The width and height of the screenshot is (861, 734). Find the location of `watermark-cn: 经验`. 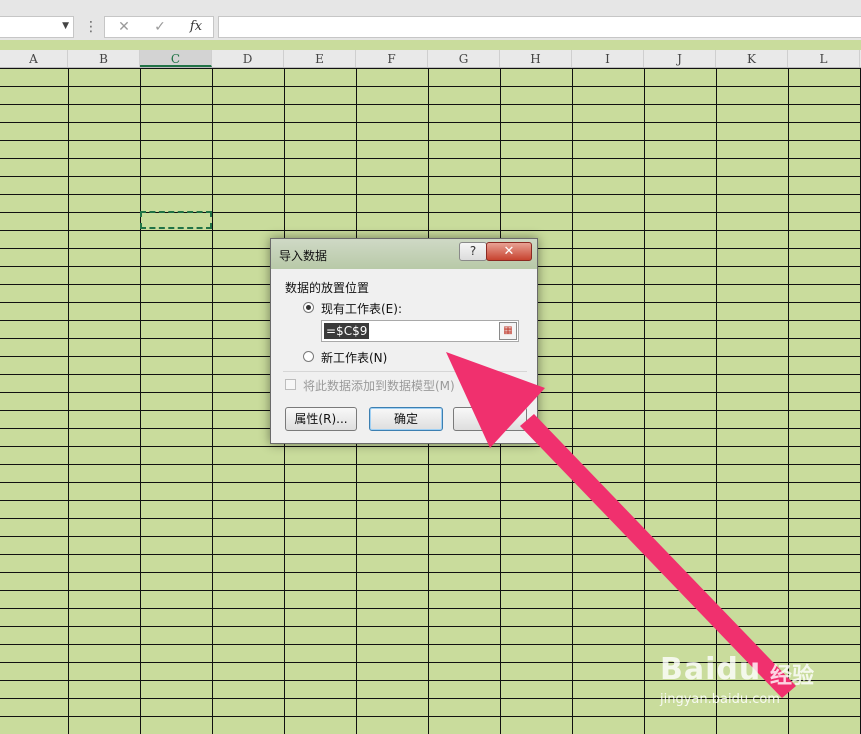

watermark-cn: 经验 is located at coordinates (792, 676).